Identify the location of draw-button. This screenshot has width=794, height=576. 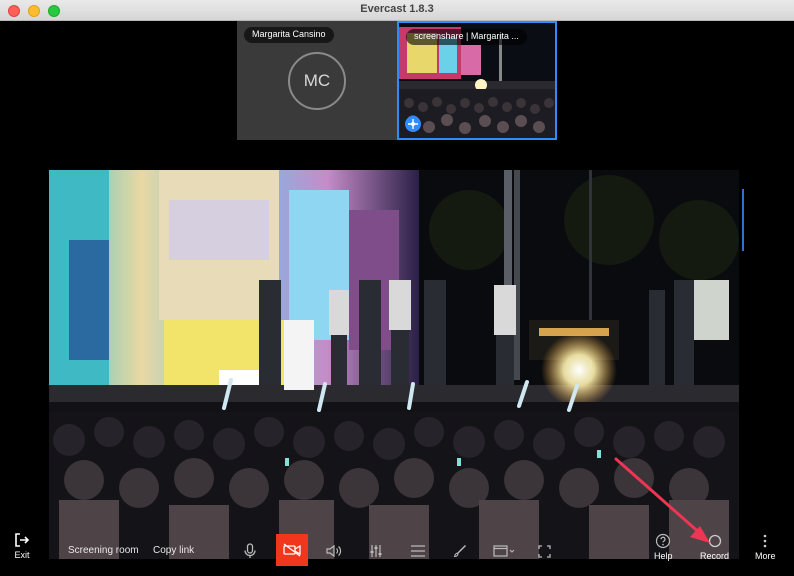
(460, 551).